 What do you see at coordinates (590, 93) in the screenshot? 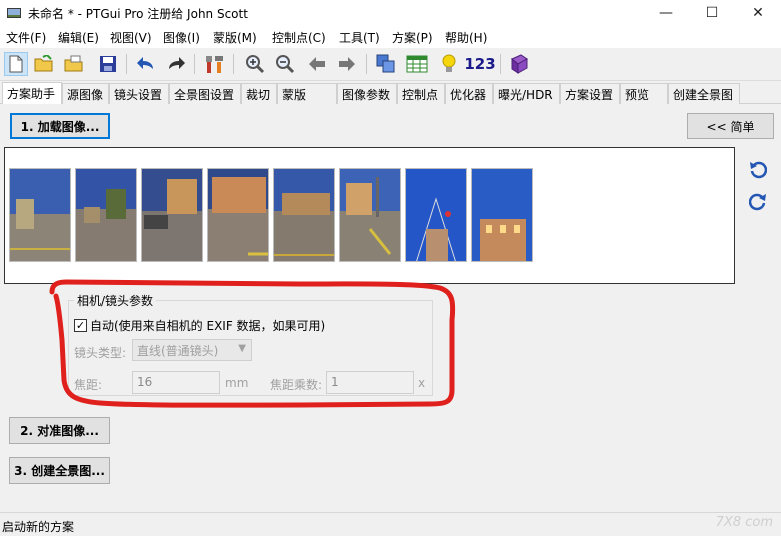
I see `tab-project-settings: 方案设置` at bounding box center [590, 93].